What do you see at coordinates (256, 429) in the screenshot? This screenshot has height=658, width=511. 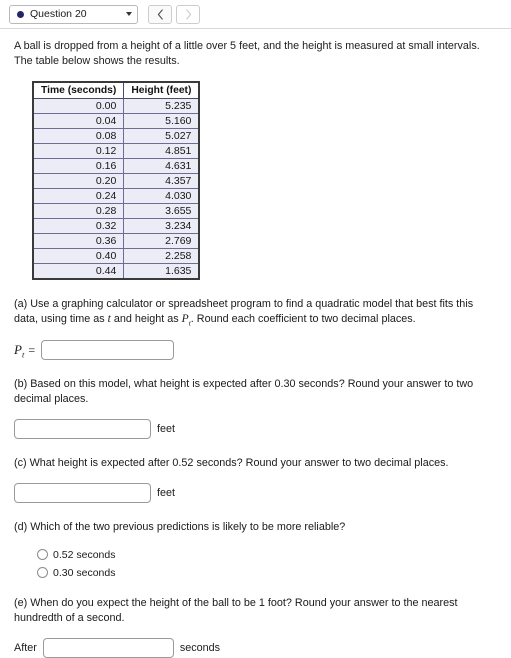 I see `part-b-answer-row: feet` at bounding box center [256, 429].